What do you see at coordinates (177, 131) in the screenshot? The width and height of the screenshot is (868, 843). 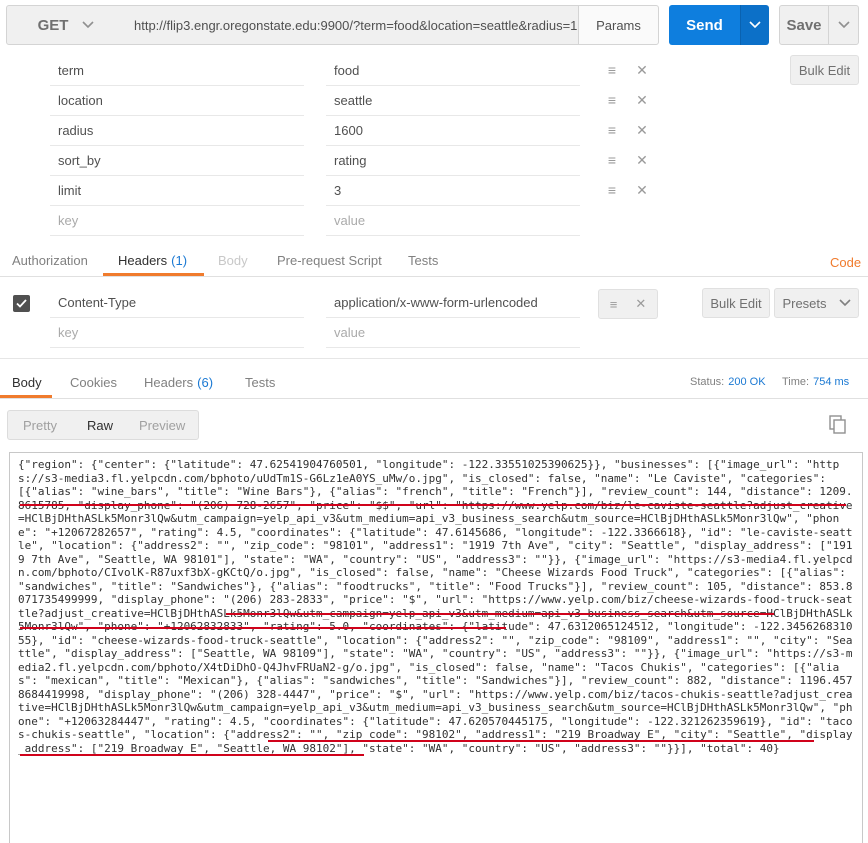 I see `param-key-input: radius` at bounding box center [177, 131].